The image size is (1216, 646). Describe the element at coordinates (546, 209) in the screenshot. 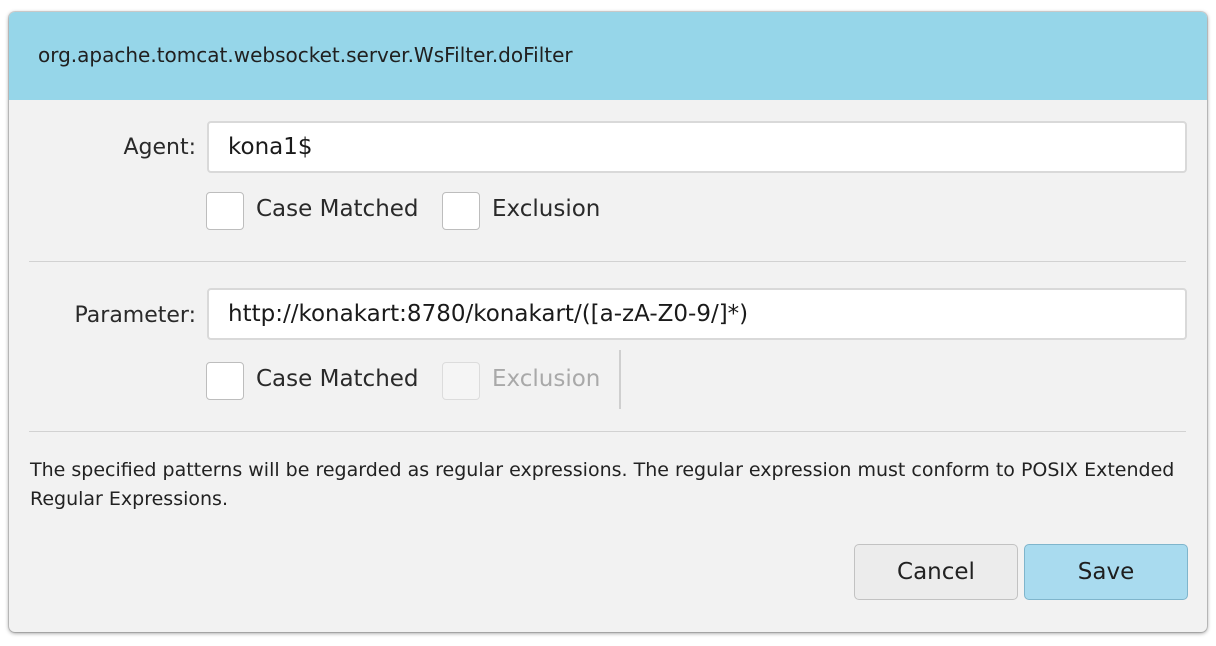

I see `agent-exclusion-label: Exclusion` at that location.